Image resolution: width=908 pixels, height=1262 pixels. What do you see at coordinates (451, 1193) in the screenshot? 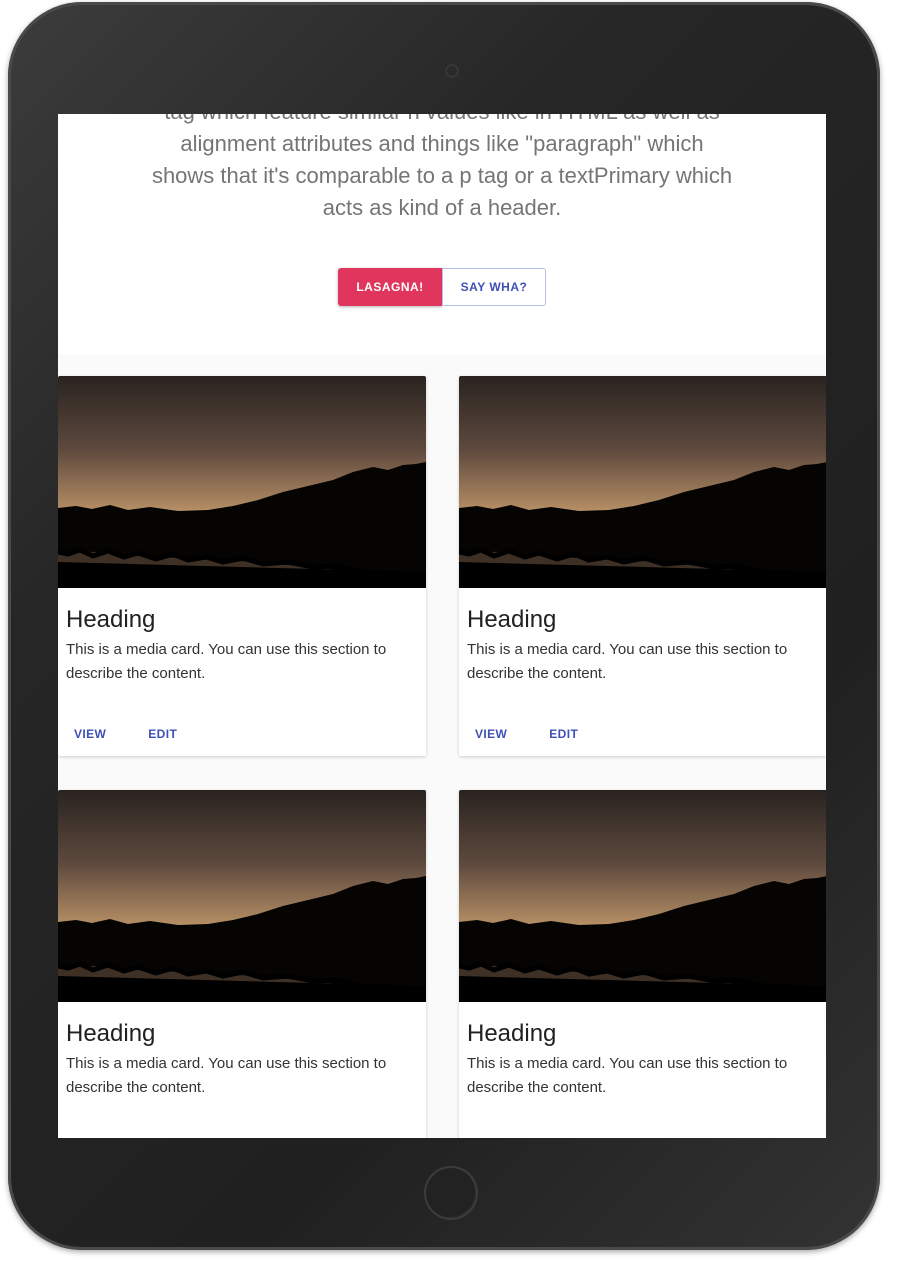
I see `home-button` at bounding box center [451, 1193].